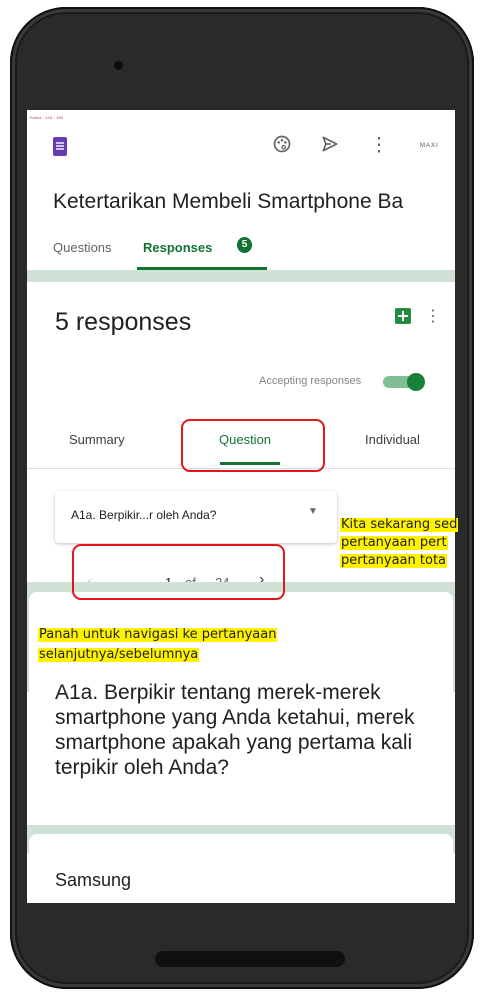  What do you see at coordinates (250, 959) in the screenshot?
I see `home-bar` at bounding box center [250, 959].